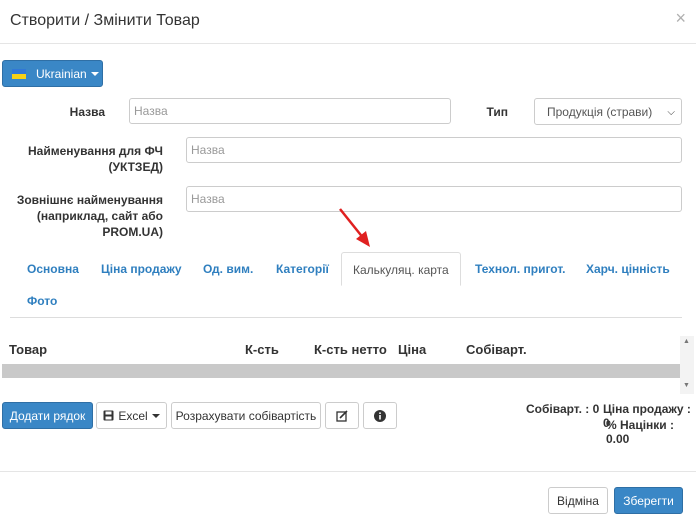  I want to click on tab-photo: Фото, so click(42, 301).